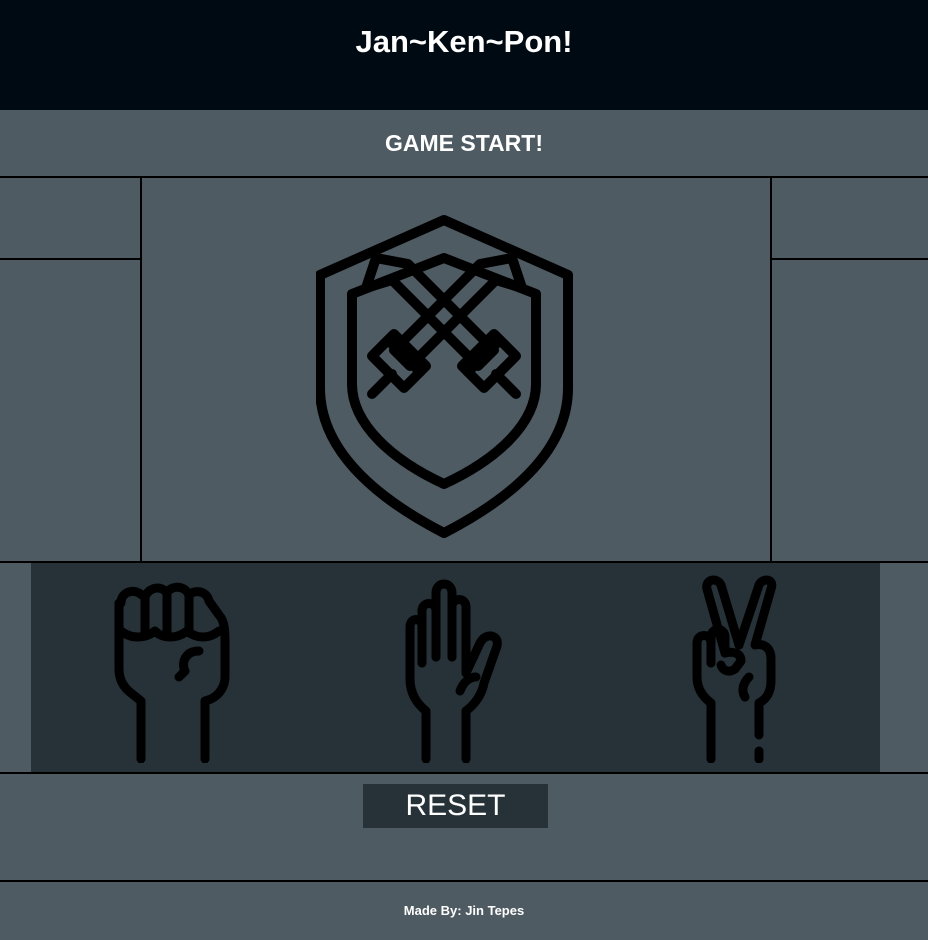 Image resolution: width=928 pixels, height=940 pixels. Describe the element at coordinates (172, 673) in the screenshot. I see `fist-icon` at that location.